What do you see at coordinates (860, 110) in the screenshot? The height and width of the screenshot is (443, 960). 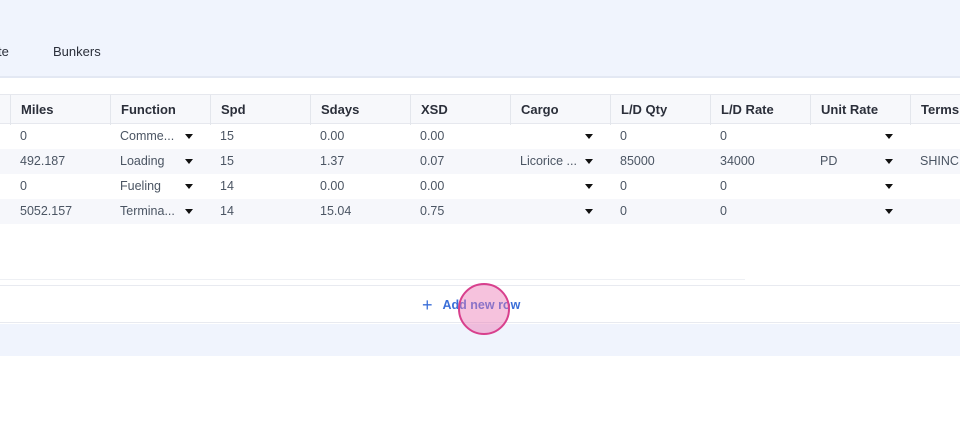 I see `column-header-unit-rate: Unit Rate` at bounding box center [860, 110].